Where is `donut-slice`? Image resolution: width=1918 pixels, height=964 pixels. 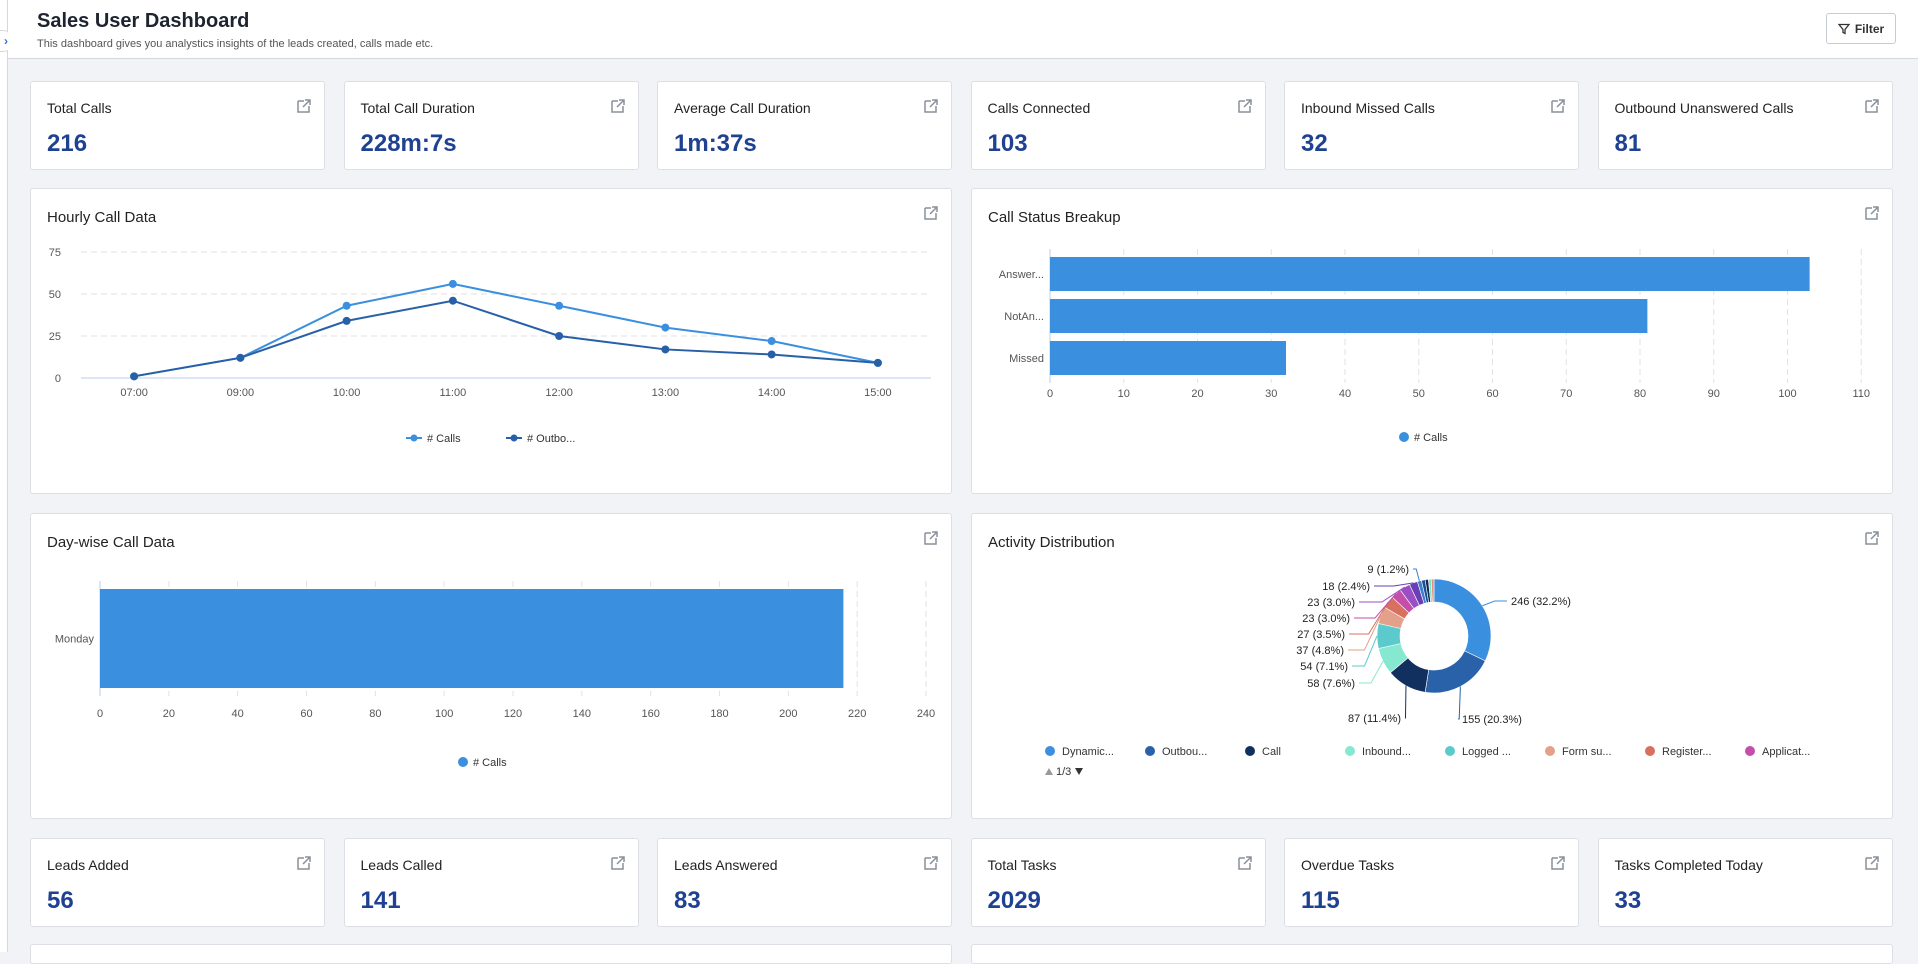 donut-slice is located at coordinates (1455, 672).